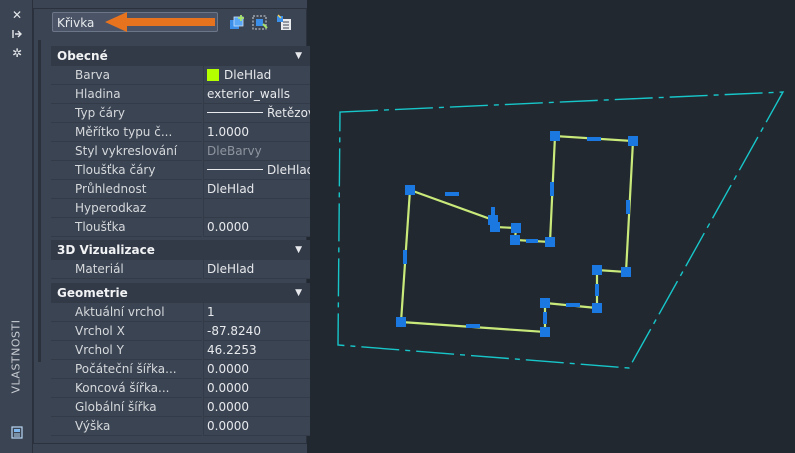  Describe the element at coordinates (126, 331) in the screenshot. I see `property-label: Vrchol X` at that location.